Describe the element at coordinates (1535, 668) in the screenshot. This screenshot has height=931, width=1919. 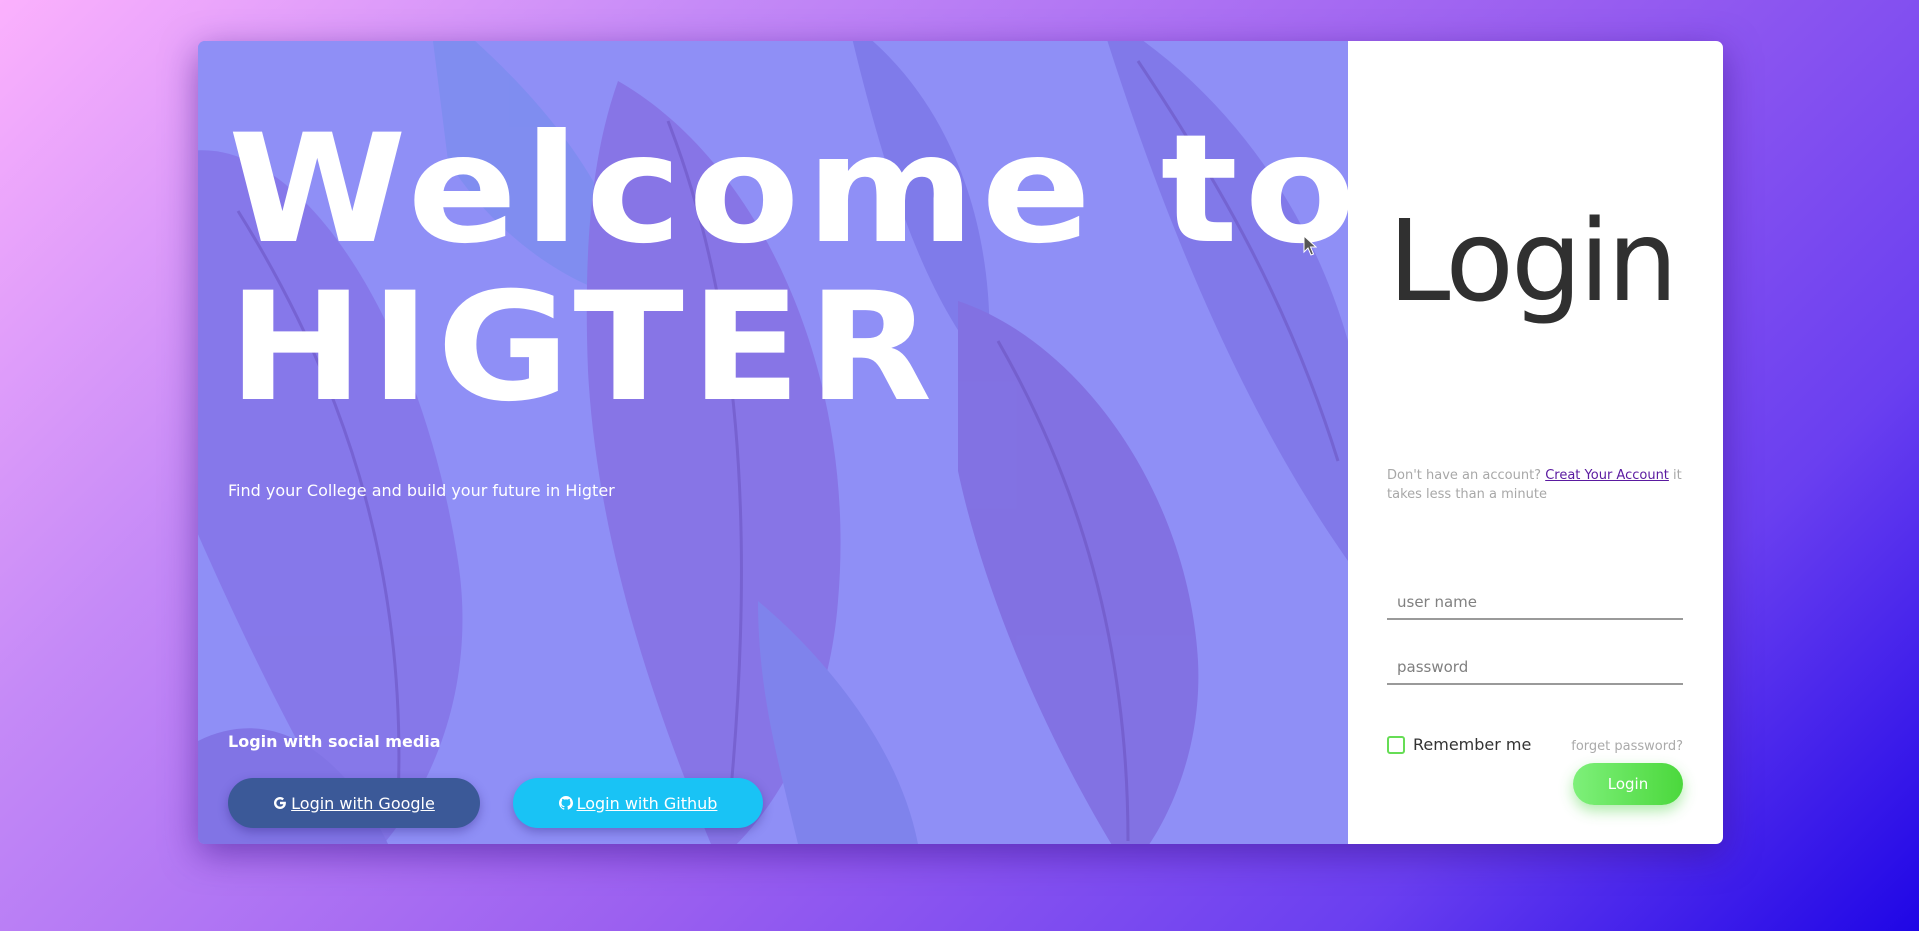
I see `password-input` at that location.